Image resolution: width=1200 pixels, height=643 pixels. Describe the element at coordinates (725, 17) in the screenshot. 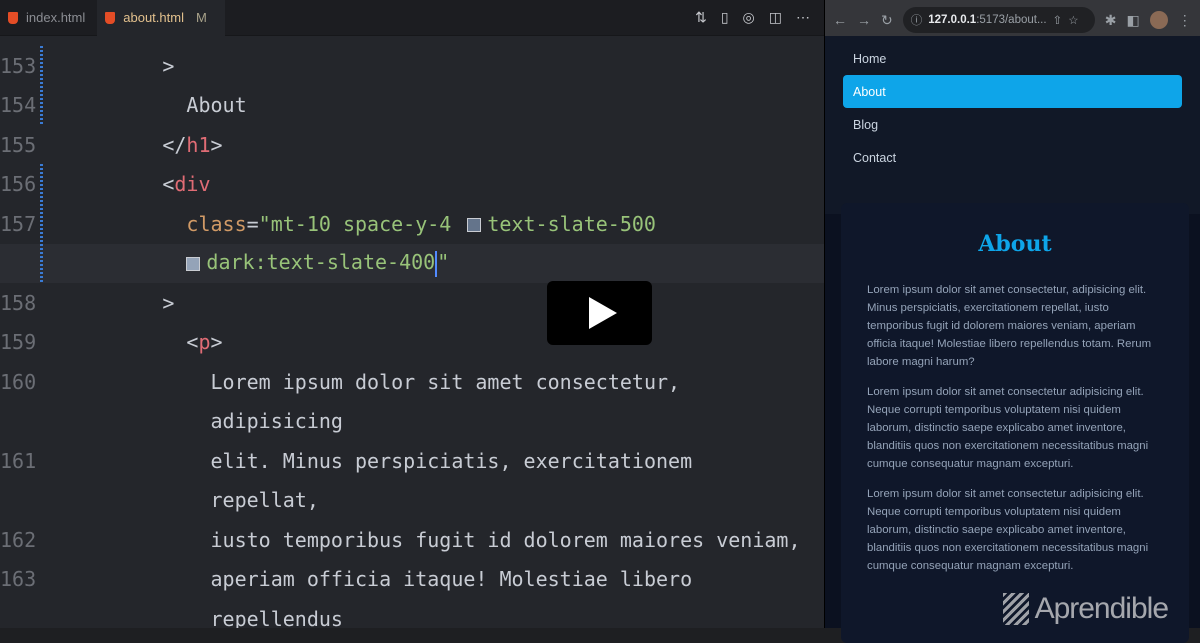

I see `open-preview-icon: ▯` at that location.